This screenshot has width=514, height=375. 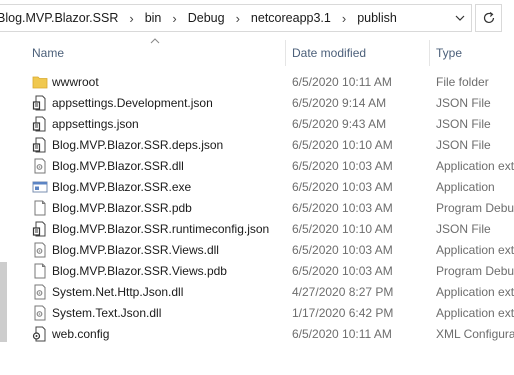 I want to click on file-name: Blog.MVP.Blazor.SSR.Views.pdb, so click(x=139, y=271).